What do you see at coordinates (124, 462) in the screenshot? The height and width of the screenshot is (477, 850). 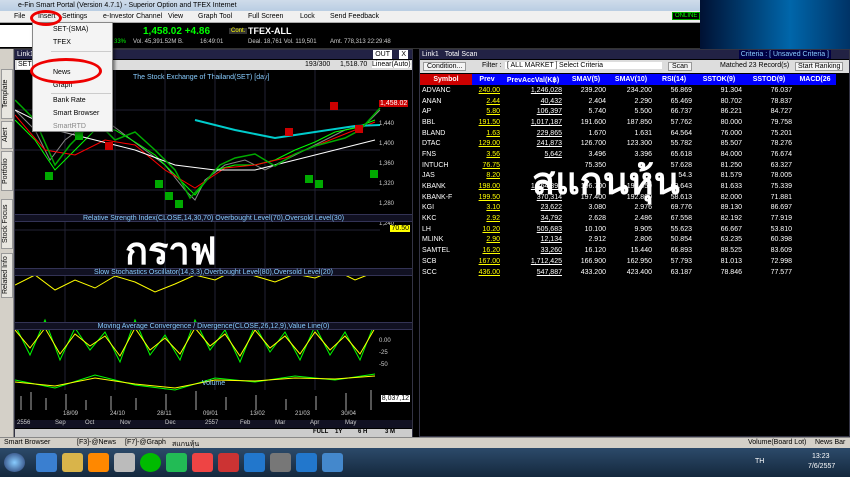 I see `app-icon` at bounding box center [124, 462].